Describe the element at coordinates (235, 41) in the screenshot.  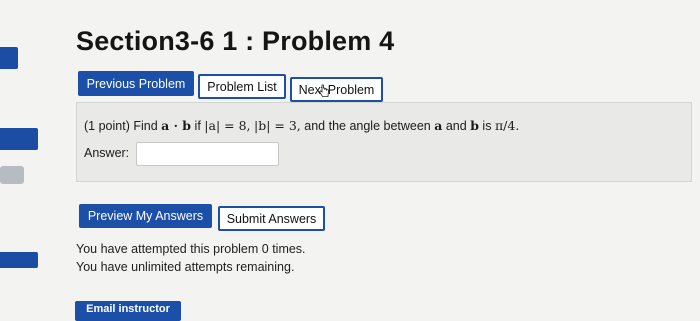
I see `page-title: Section3-6 1 : Problem 4` at that location.